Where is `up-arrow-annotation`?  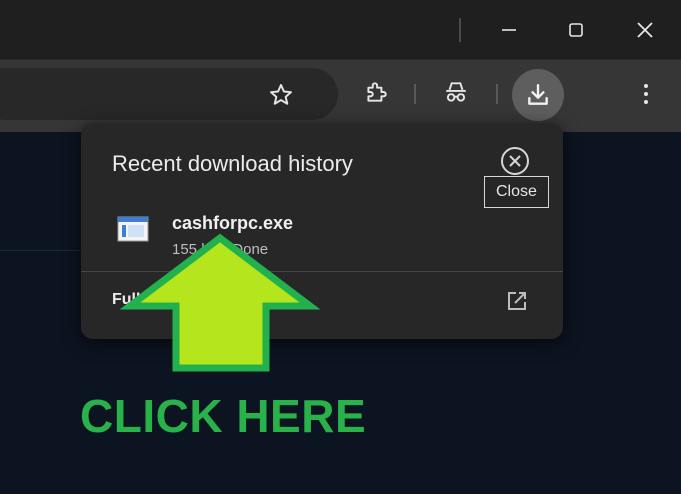 up-arrow-annotation is located at coordinates (220, 302).